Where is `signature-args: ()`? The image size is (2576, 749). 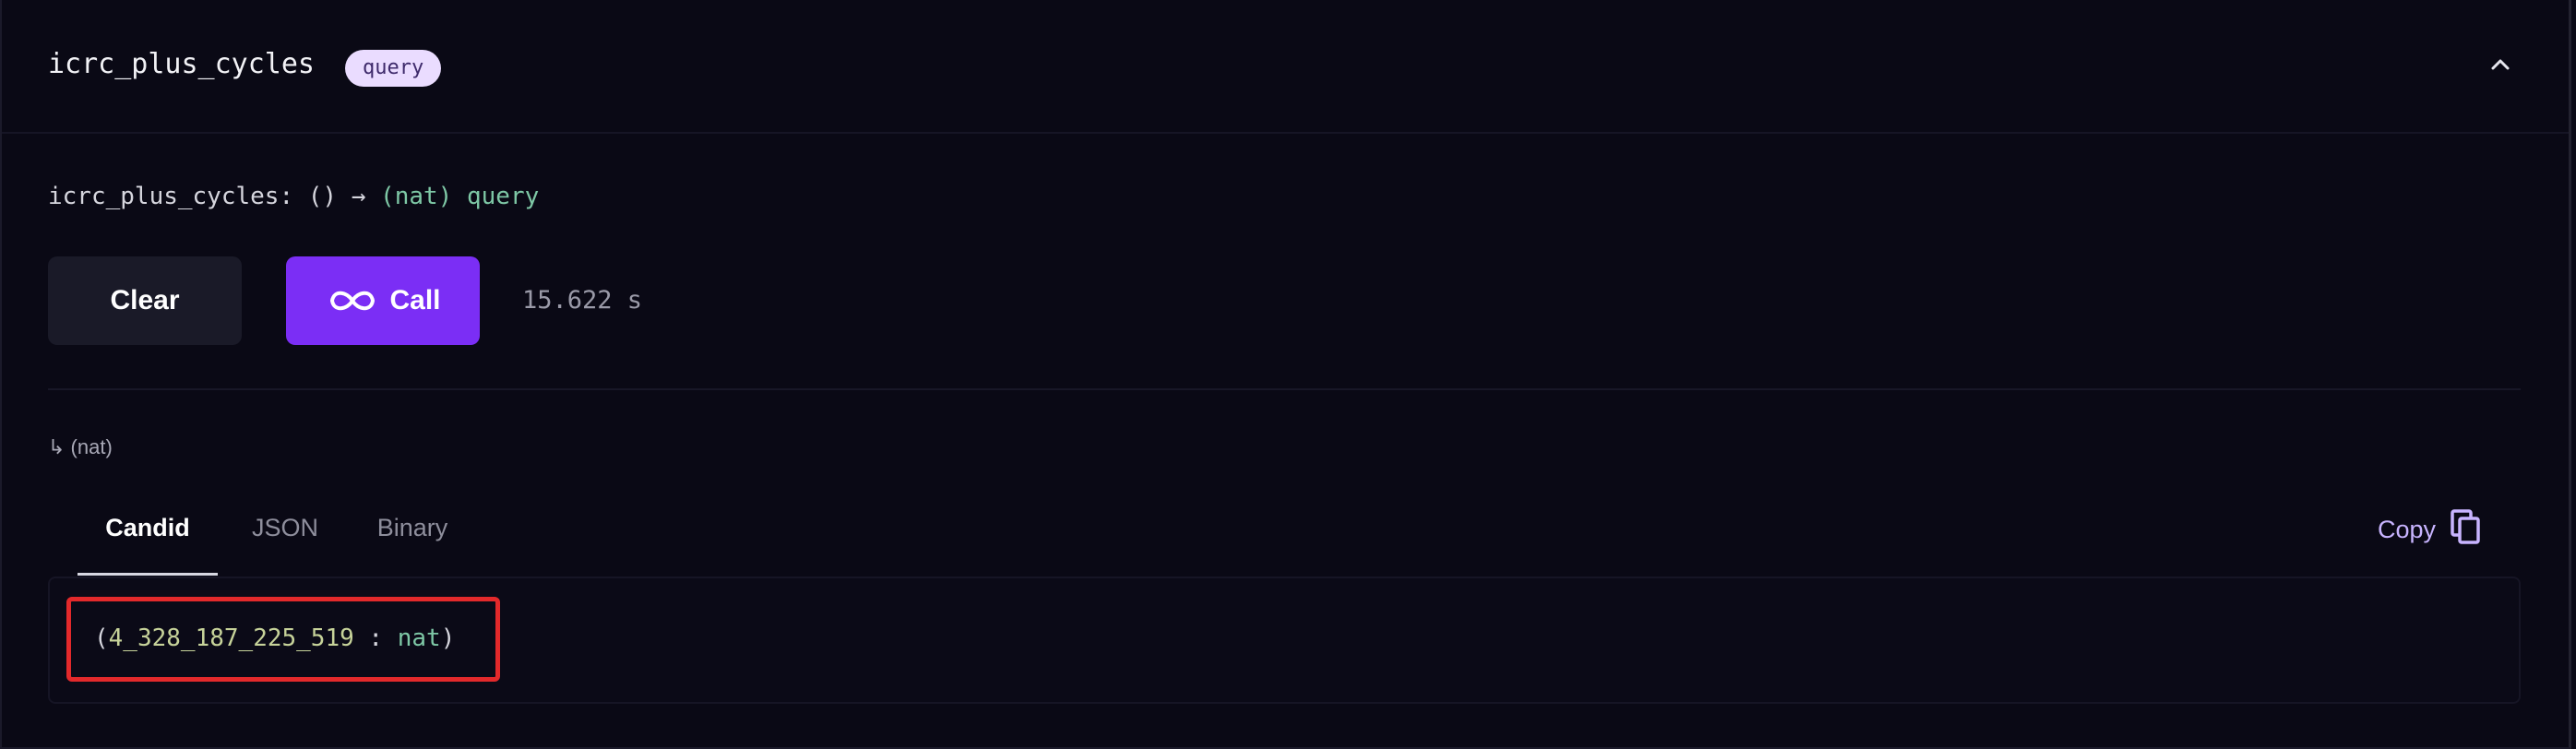 signature-args: () is located at coordinates (322, 196).